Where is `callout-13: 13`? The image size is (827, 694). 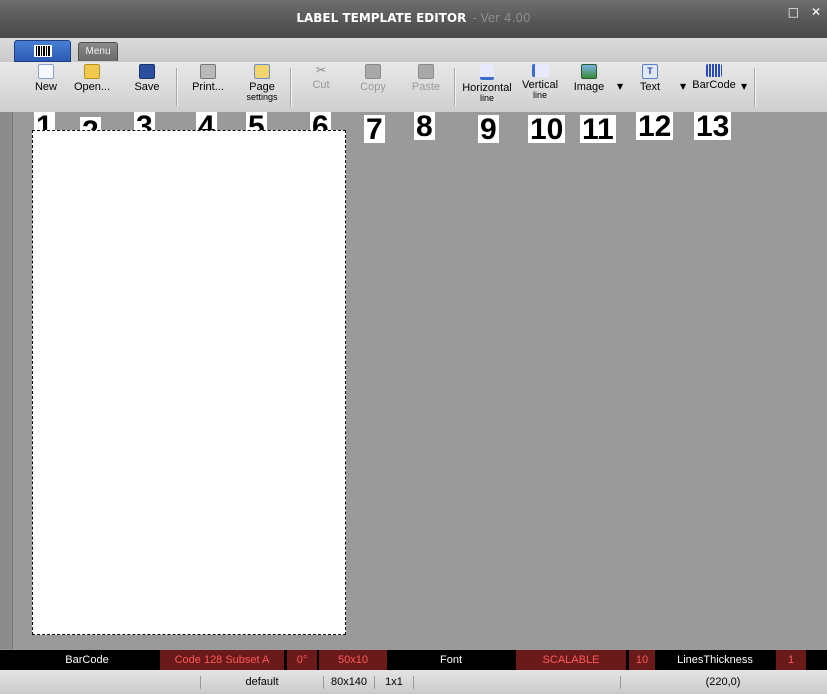
callout-13: 13 is located at coordinates (713, 126).